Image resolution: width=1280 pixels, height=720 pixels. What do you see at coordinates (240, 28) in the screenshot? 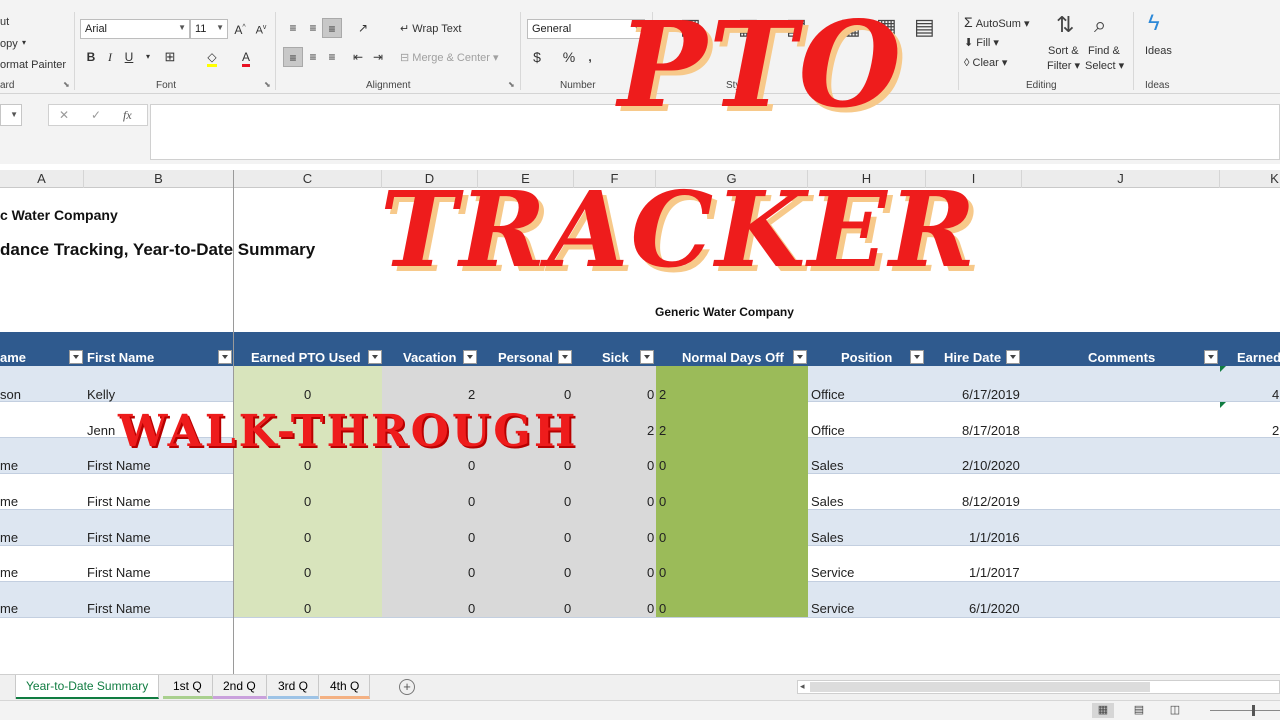
I see `increase-font-icon: A^` at bounding box center [240, 28].